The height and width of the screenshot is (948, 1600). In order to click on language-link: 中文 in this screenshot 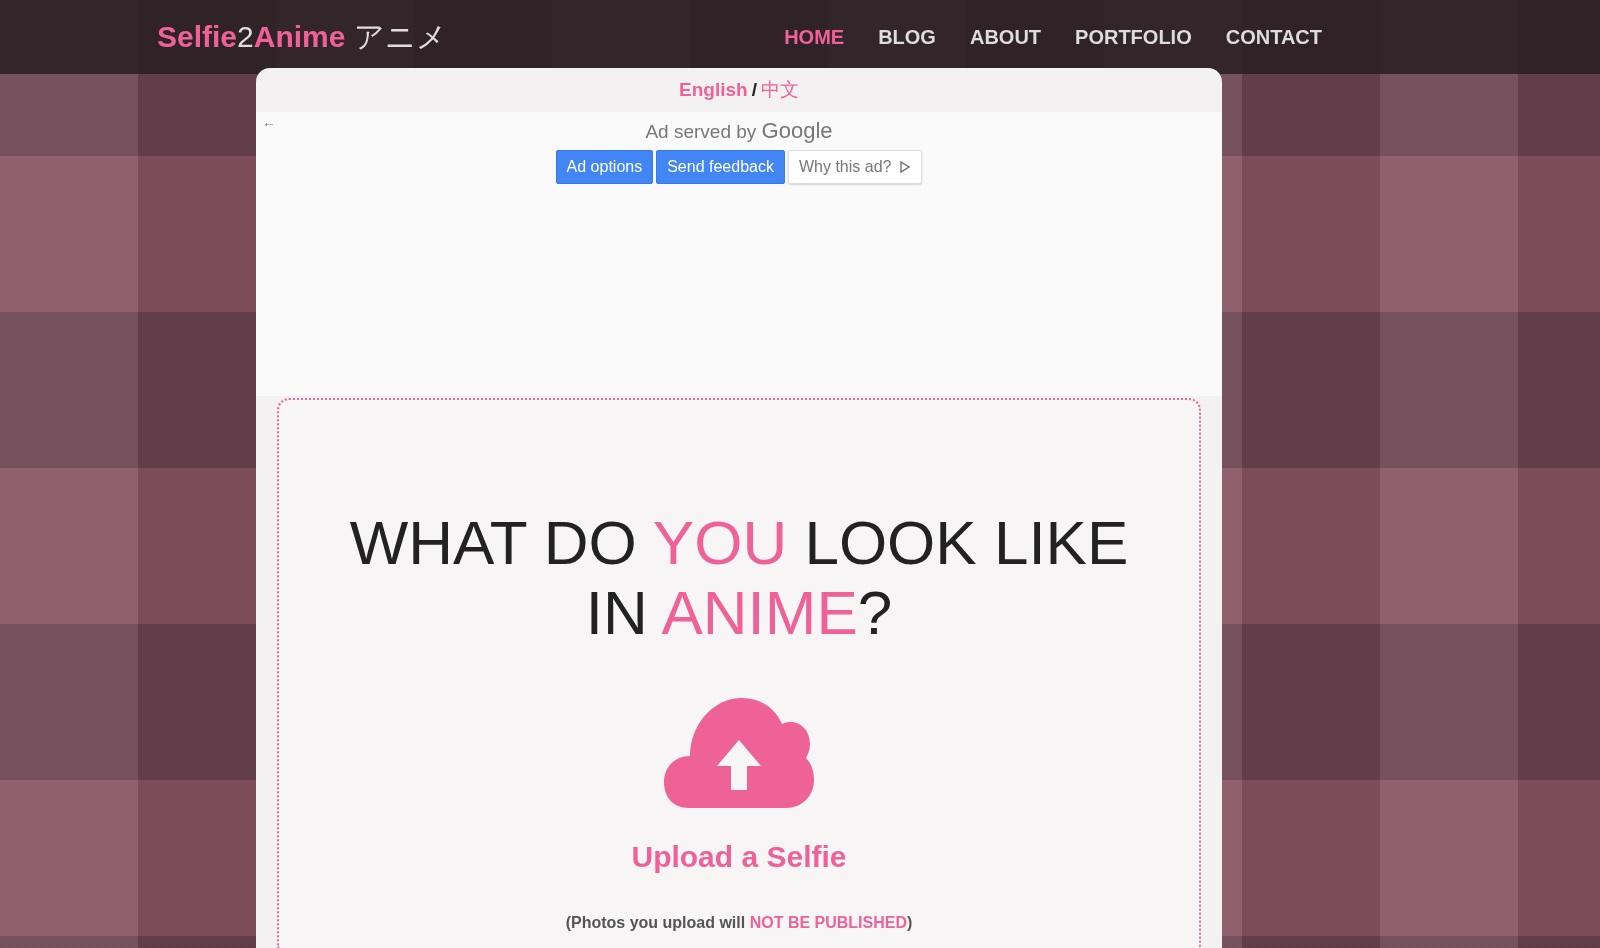, I will do `click(779, 90)`.